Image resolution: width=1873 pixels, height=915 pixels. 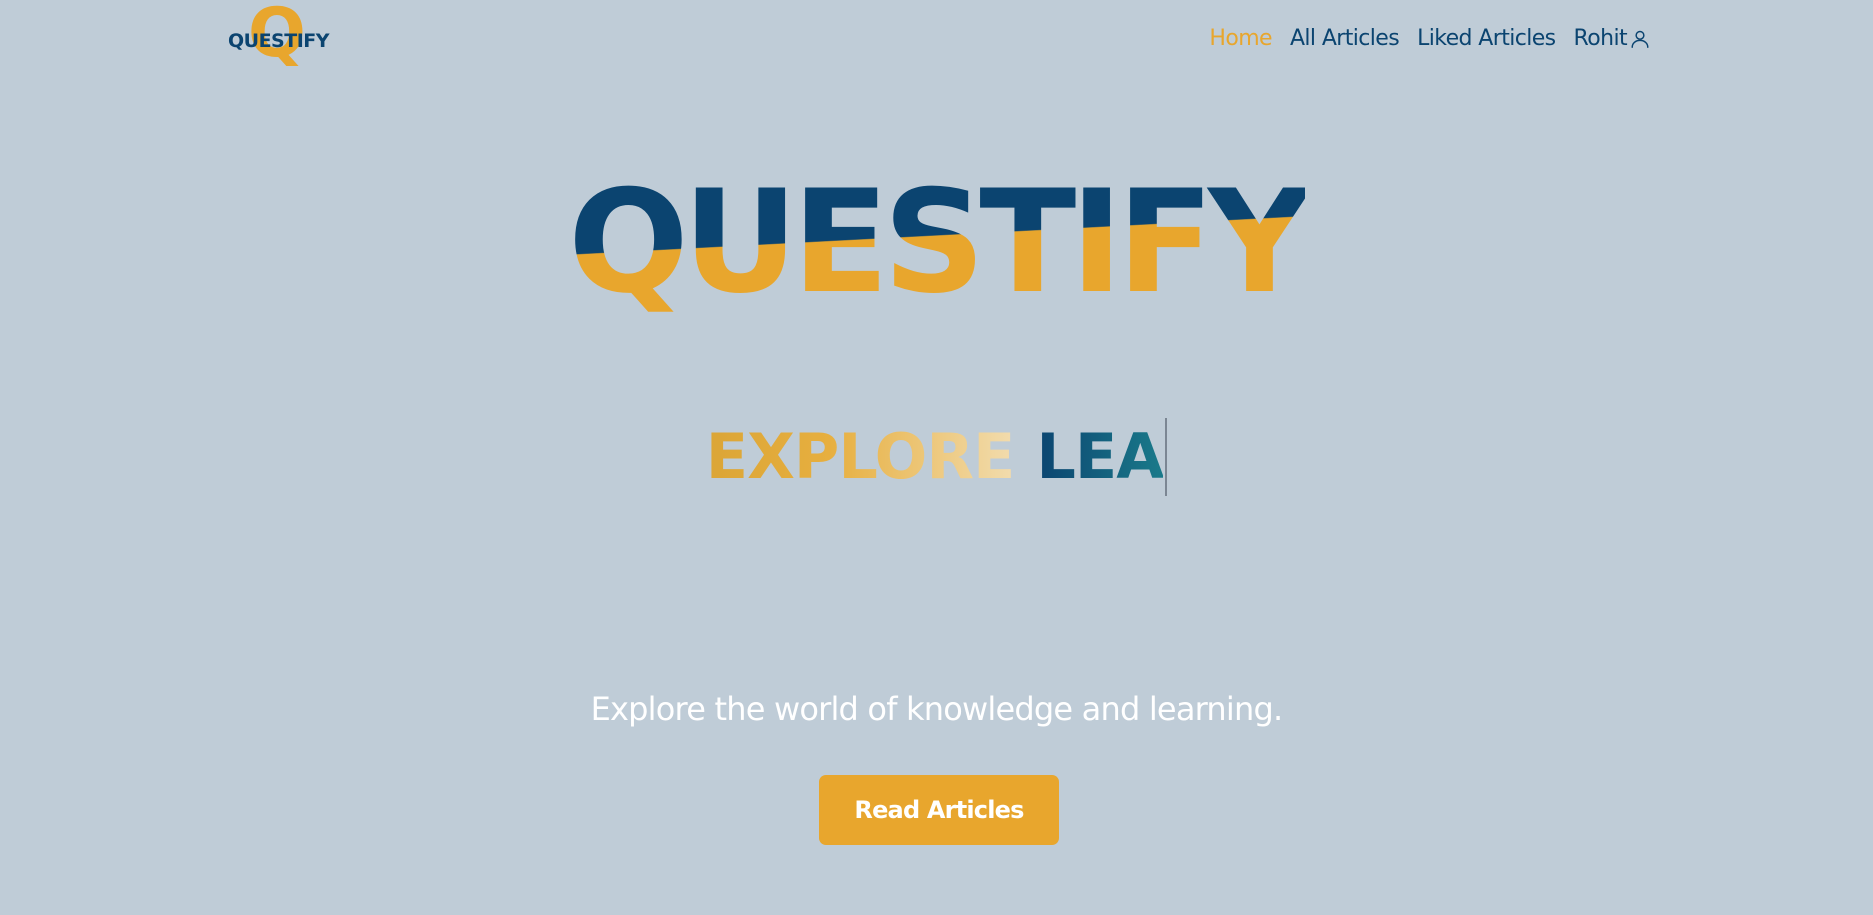 I want to click on nav-link-liked-articles: Liked Articles, so click(x=1486, y=38).